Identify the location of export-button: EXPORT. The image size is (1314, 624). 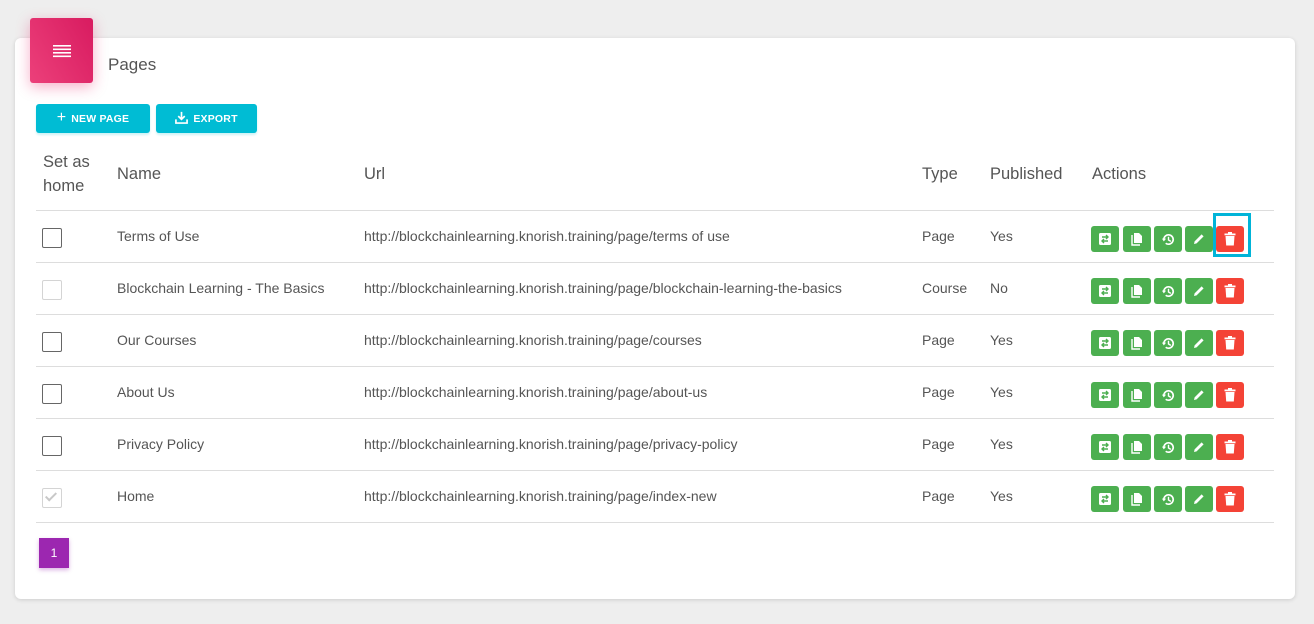
(206, 118).